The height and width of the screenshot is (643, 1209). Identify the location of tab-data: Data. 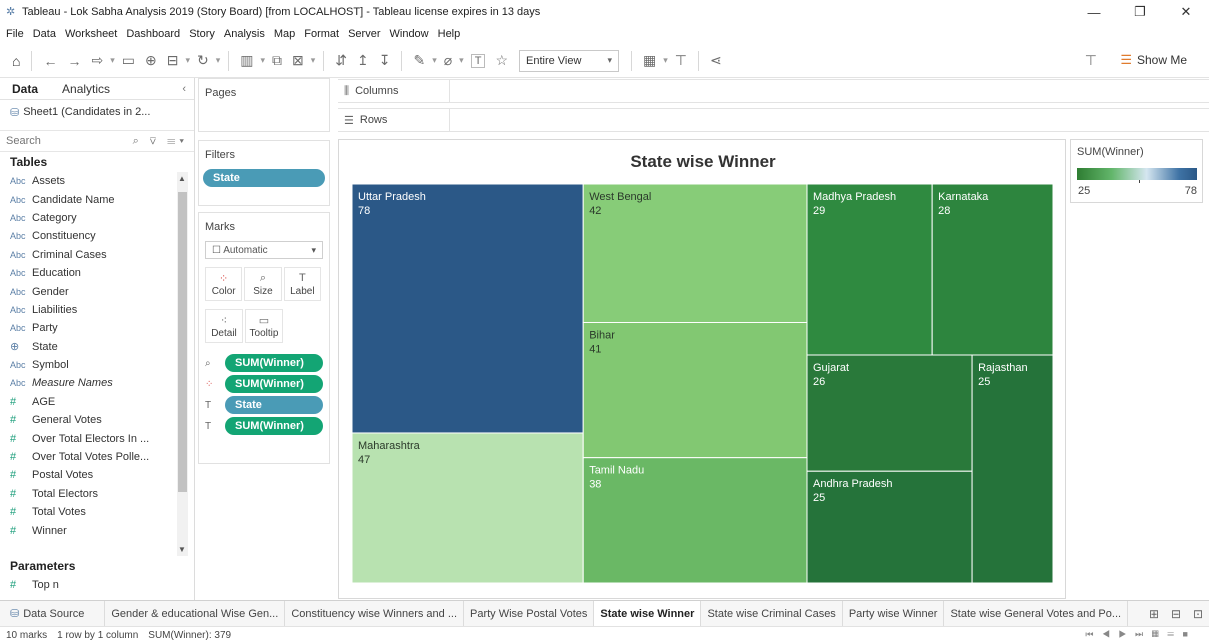
(25, 89).